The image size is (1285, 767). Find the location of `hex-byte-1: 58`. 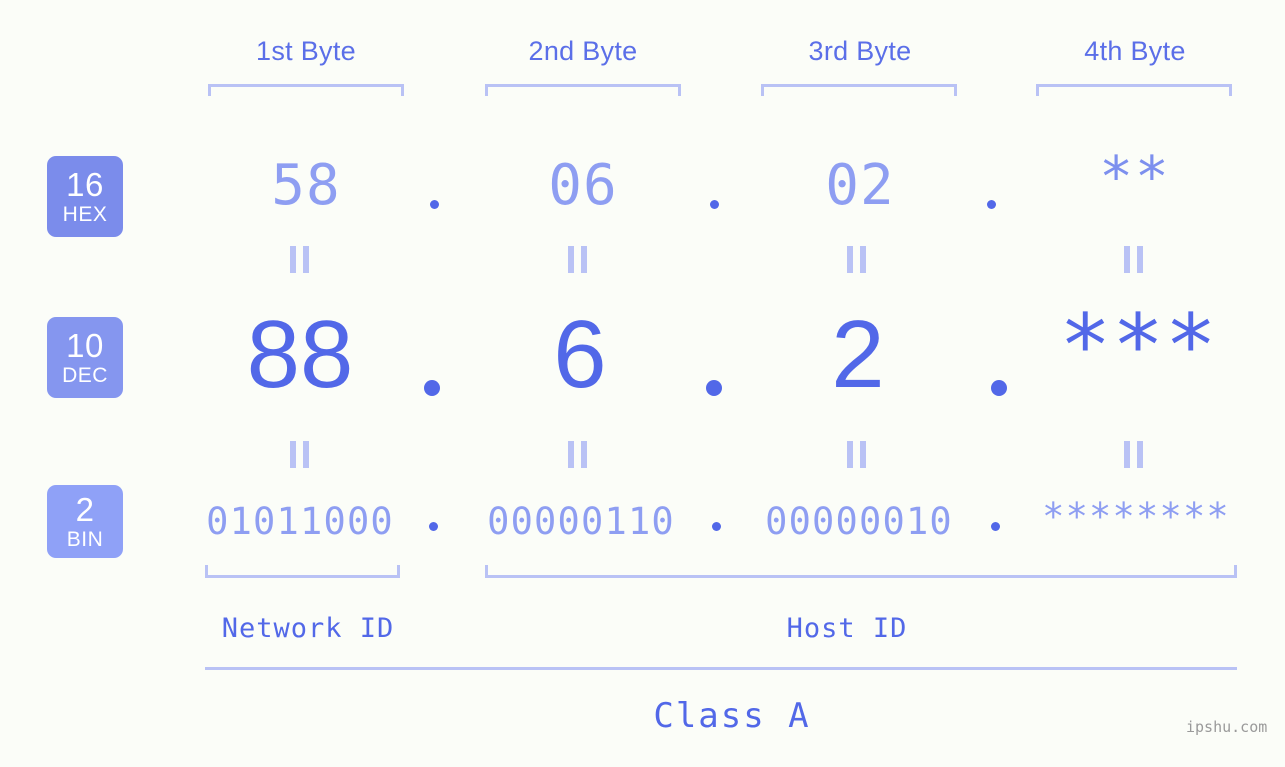

hex-byte-1: 58 is located at coordinates (306, 185).